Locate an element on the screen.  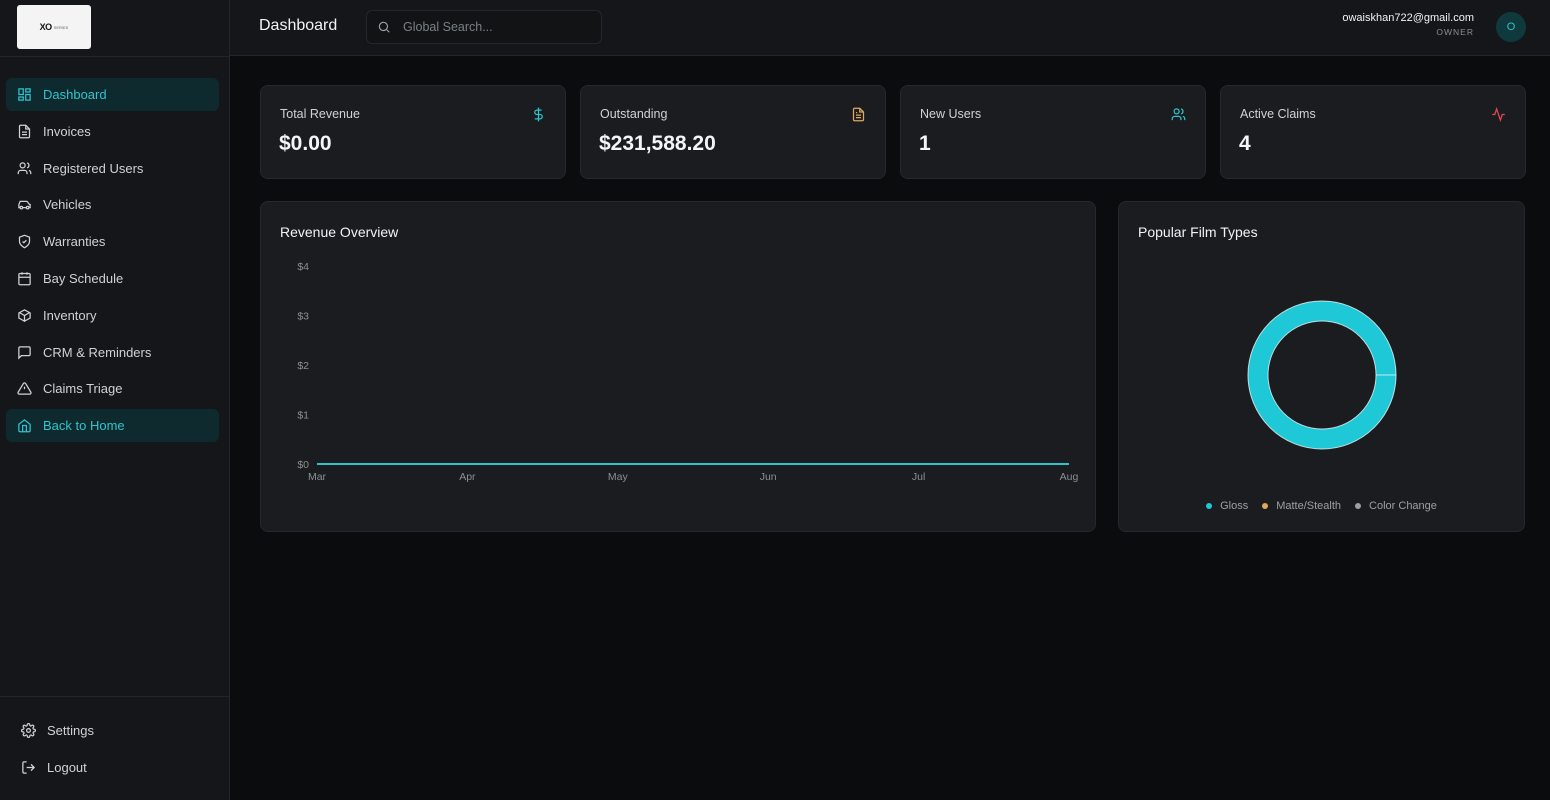
brand-logo: XO SERIES is located at coordinates (54, 27).